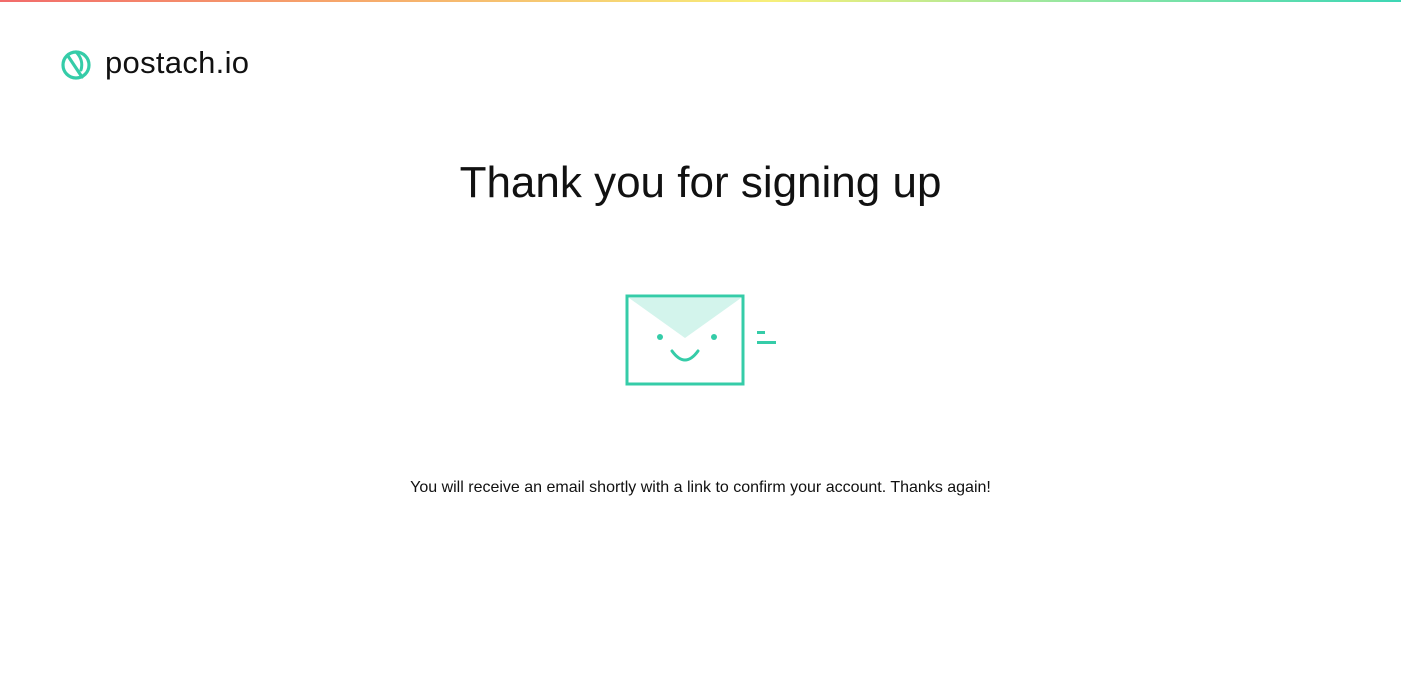 Image resolution: width=1401 pixels, height=688 pixels. Describe the element at coordinates (177, 62) in the screenshot. I see `brand-name: postach.io` at that location.